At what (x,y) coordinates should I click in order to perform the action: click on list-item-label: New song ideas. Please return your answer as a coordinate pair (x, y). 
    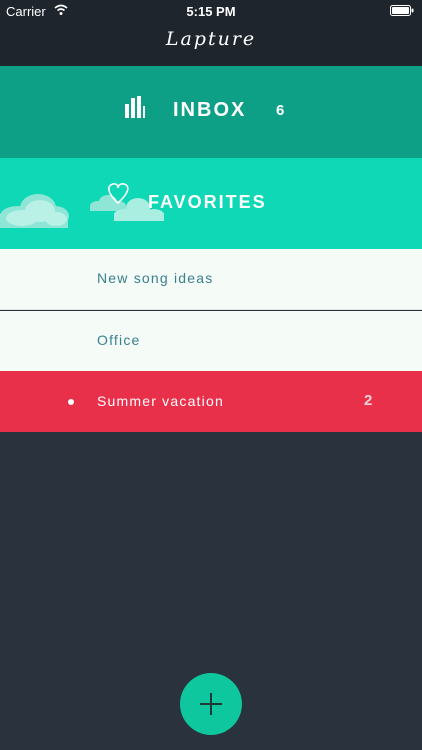
    Looking at the image, I should click on (155, 278).